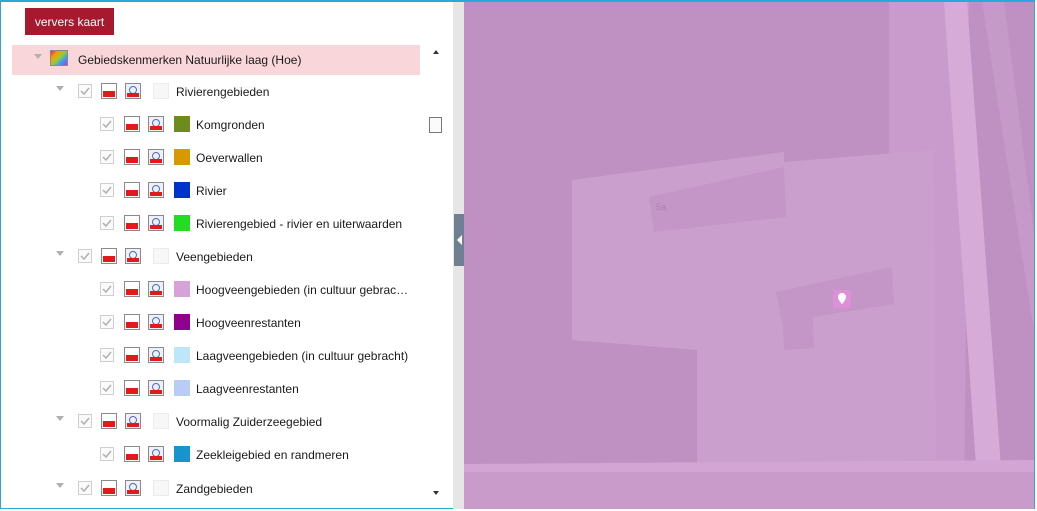  I want to click on layer-oeverwallen: Oeverwallen, so click(216, 158).